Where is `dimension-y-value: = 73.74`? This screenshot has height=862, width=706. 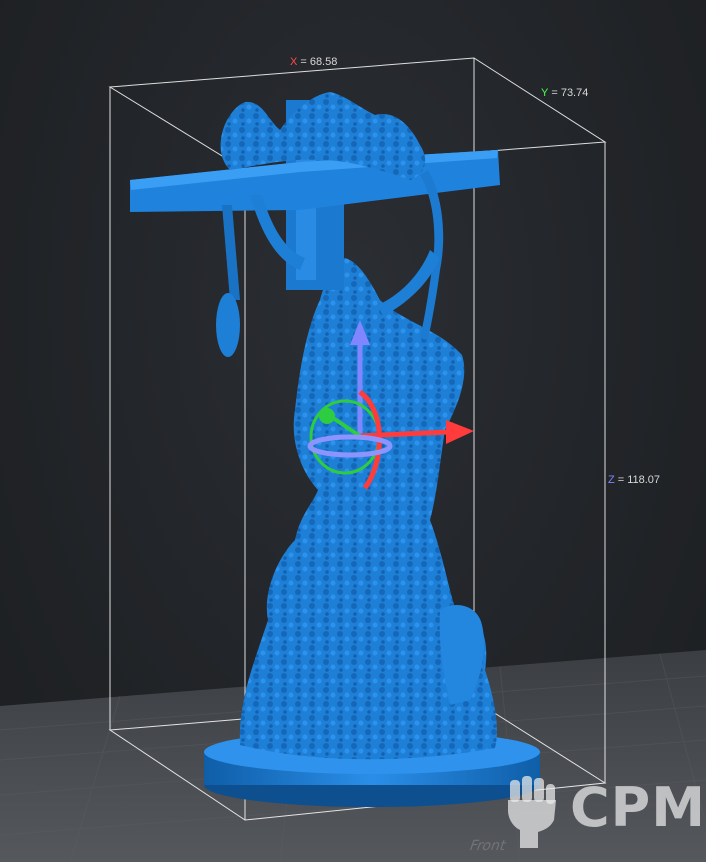 dimension-y-value: = 73.74 is located at coordinates (570, 93).